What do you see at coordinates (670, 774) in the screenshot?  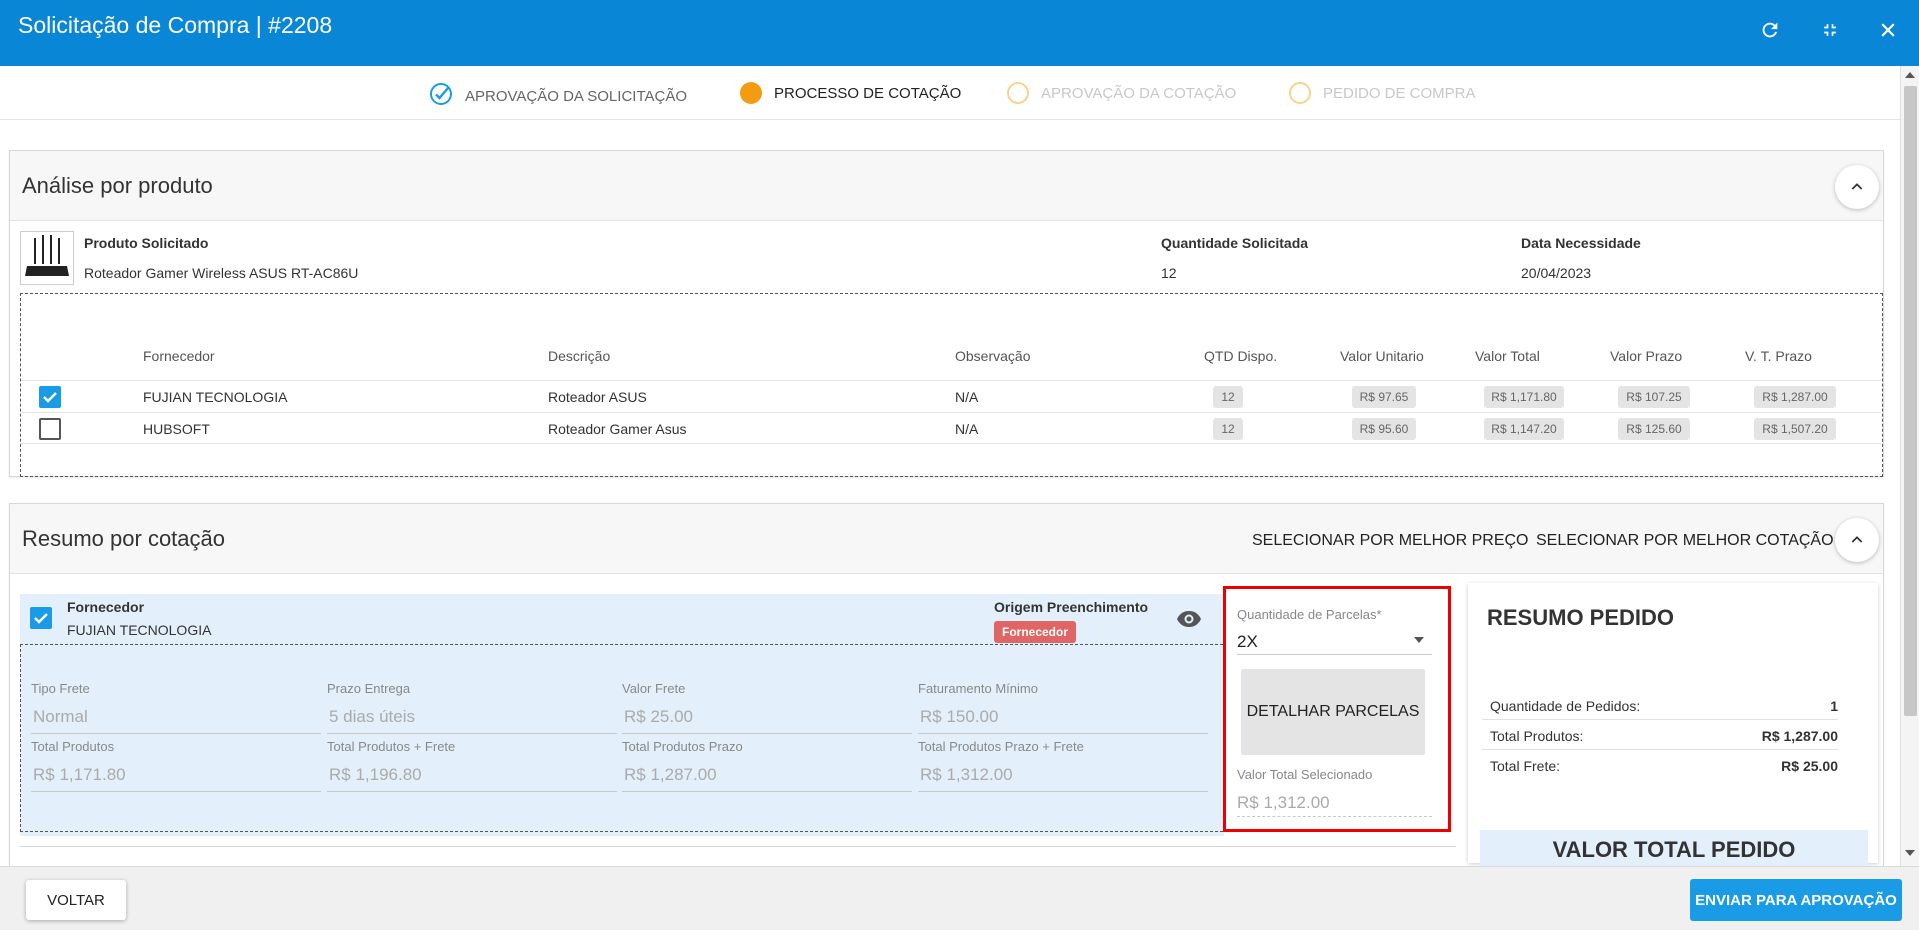 I see `total-prazo-field: R$ 1,287.00` at bounding box center [670, 774].